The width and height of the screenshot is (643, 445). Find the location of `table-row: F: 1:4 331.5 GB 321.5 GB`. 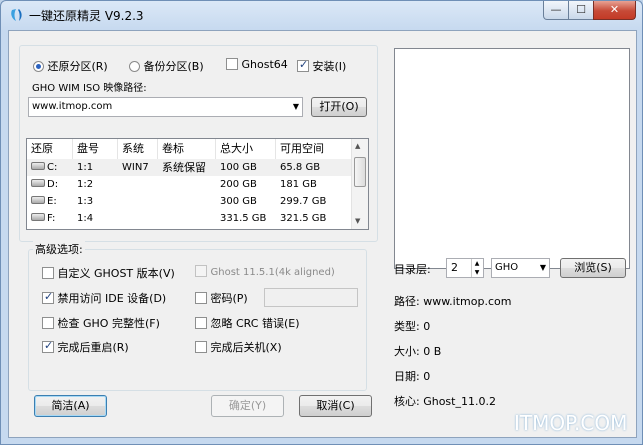

table-row: F: 1:4 331.5 GB 321.5 GB is located at coordinates (190, 218).